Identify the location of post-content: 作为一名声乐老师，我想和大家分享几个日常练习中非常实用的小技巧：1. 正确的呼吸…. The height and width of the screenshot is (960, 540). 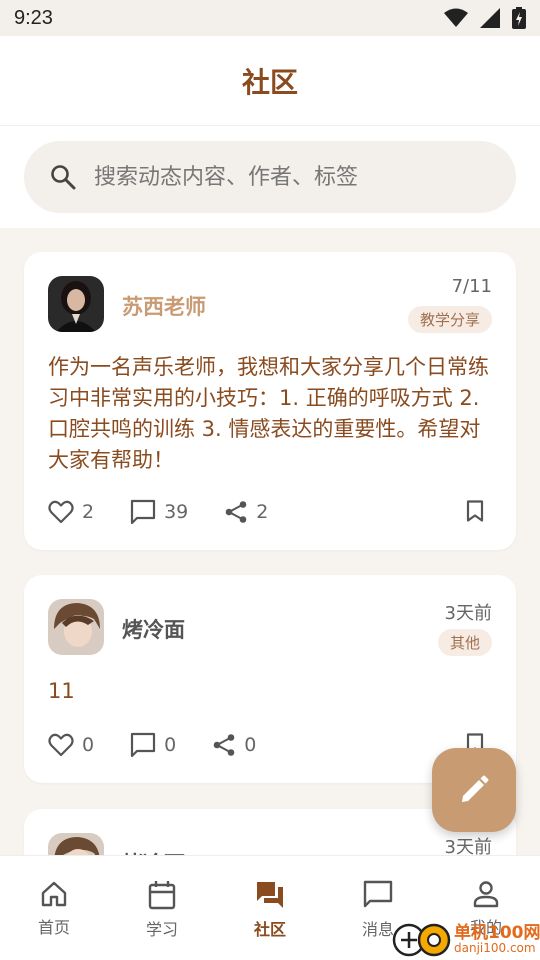
(270, 414).